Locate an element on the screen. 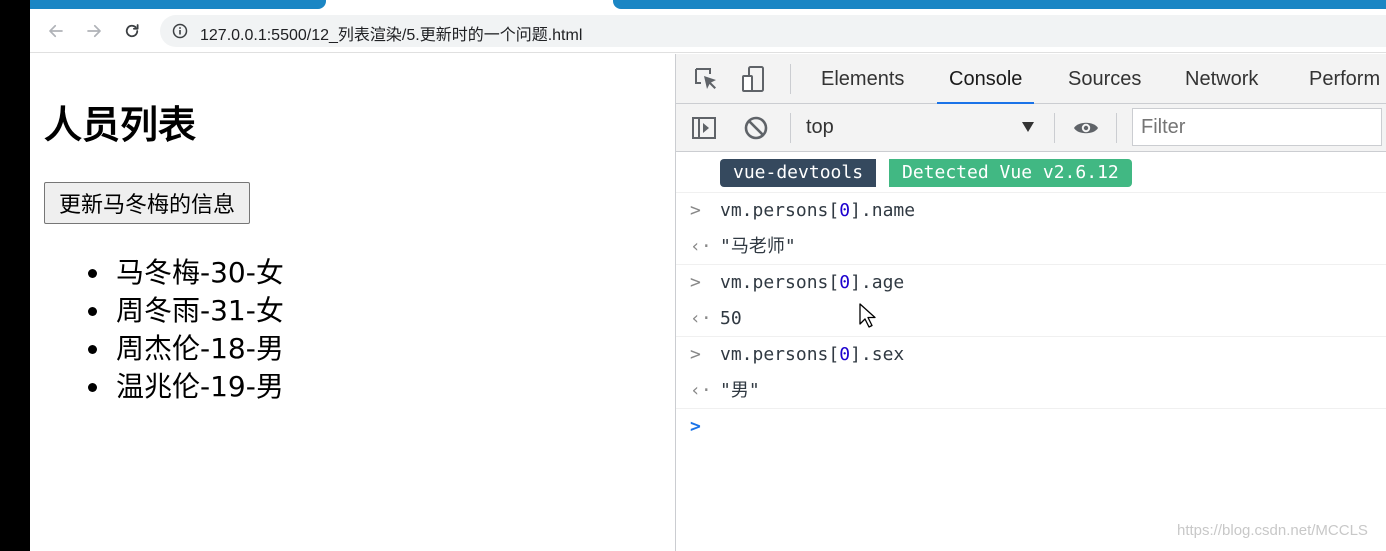  person-item: 马冬梅-30-女 is located at coordinates (186, 273).